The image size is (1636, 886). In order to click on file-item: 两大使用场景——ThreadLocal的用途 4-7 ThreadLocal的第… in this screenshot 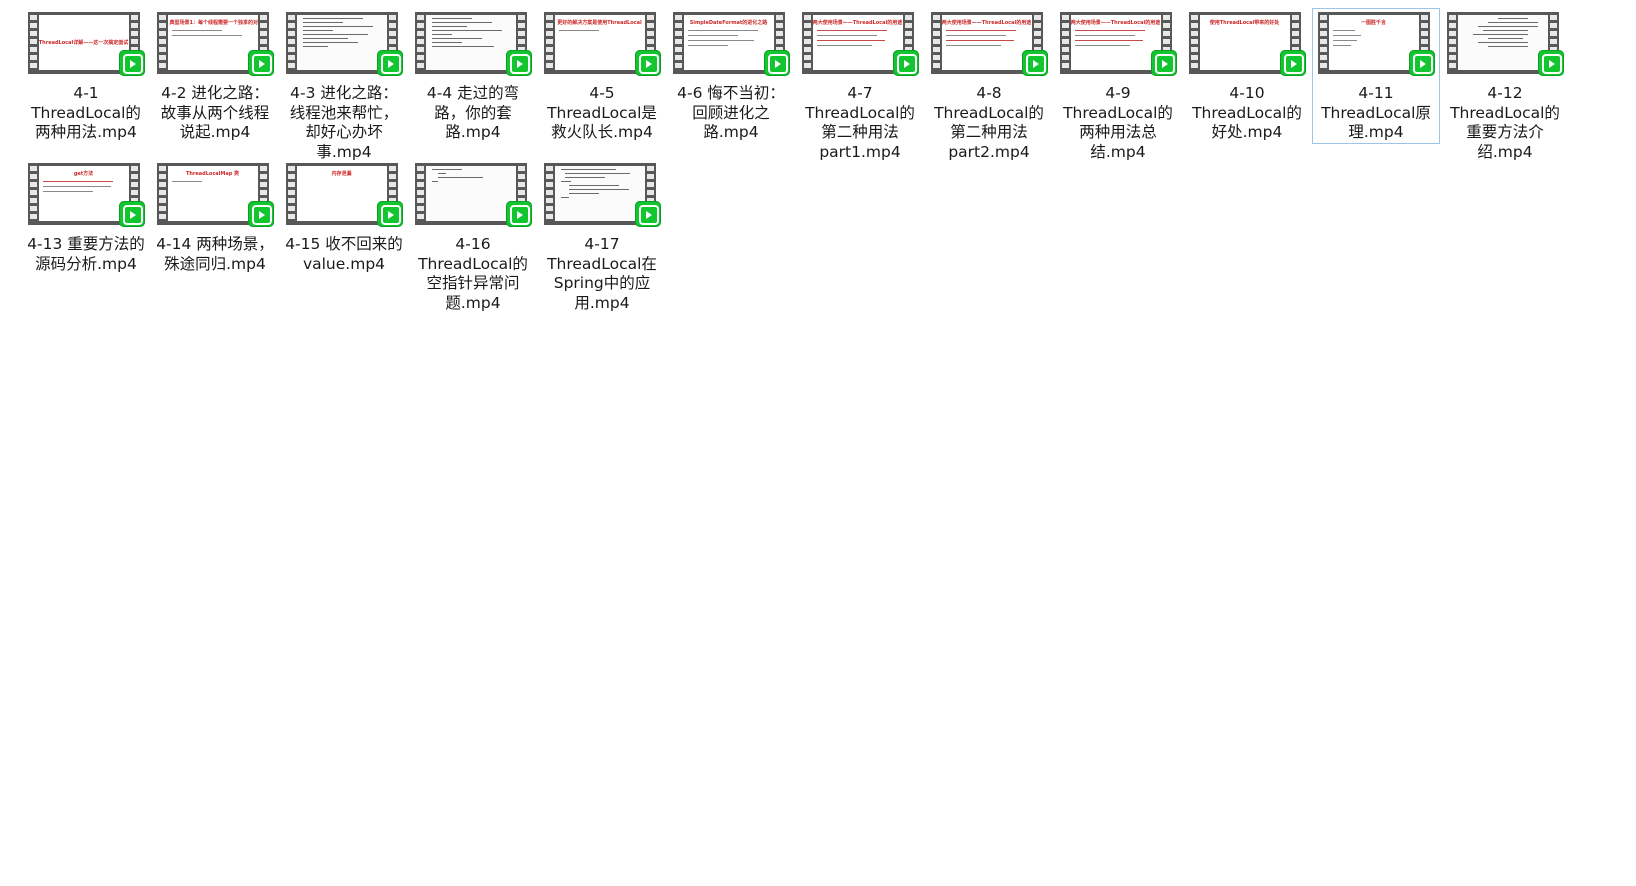, I will do `click(860, 85)`.